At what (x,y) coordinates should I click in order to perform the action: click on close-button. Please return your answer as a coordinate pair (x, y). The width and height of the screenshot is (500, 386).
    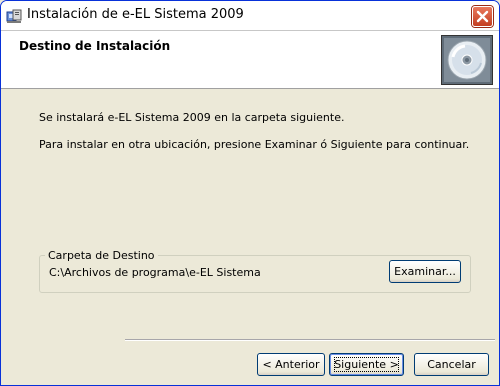
    Looking at the image, I should click on (482, 16).